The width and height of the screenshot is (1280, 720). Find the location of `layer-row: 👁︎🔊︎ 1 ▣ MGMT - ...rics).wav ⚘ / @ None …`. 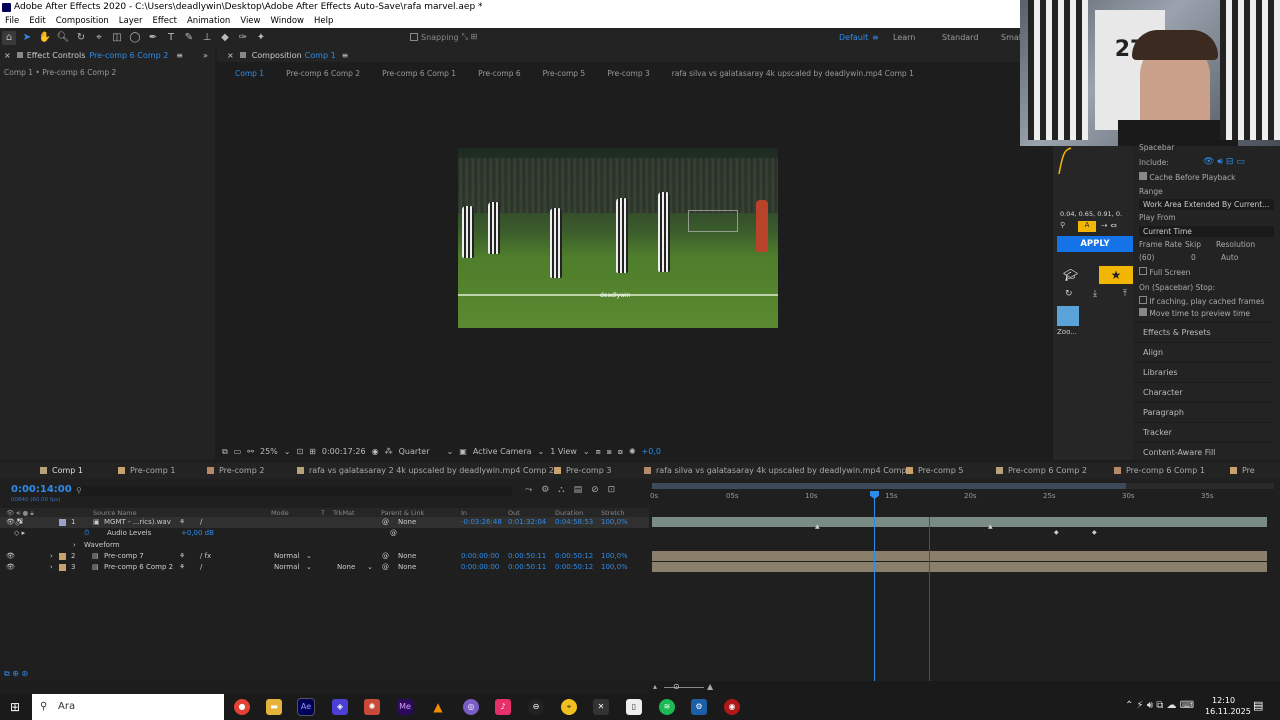

layer-row: 👁︎🔊︎ 1 ▣ MGMT - ...rics).wav ⚘ / @ None … is located at coordinates (324, 522).